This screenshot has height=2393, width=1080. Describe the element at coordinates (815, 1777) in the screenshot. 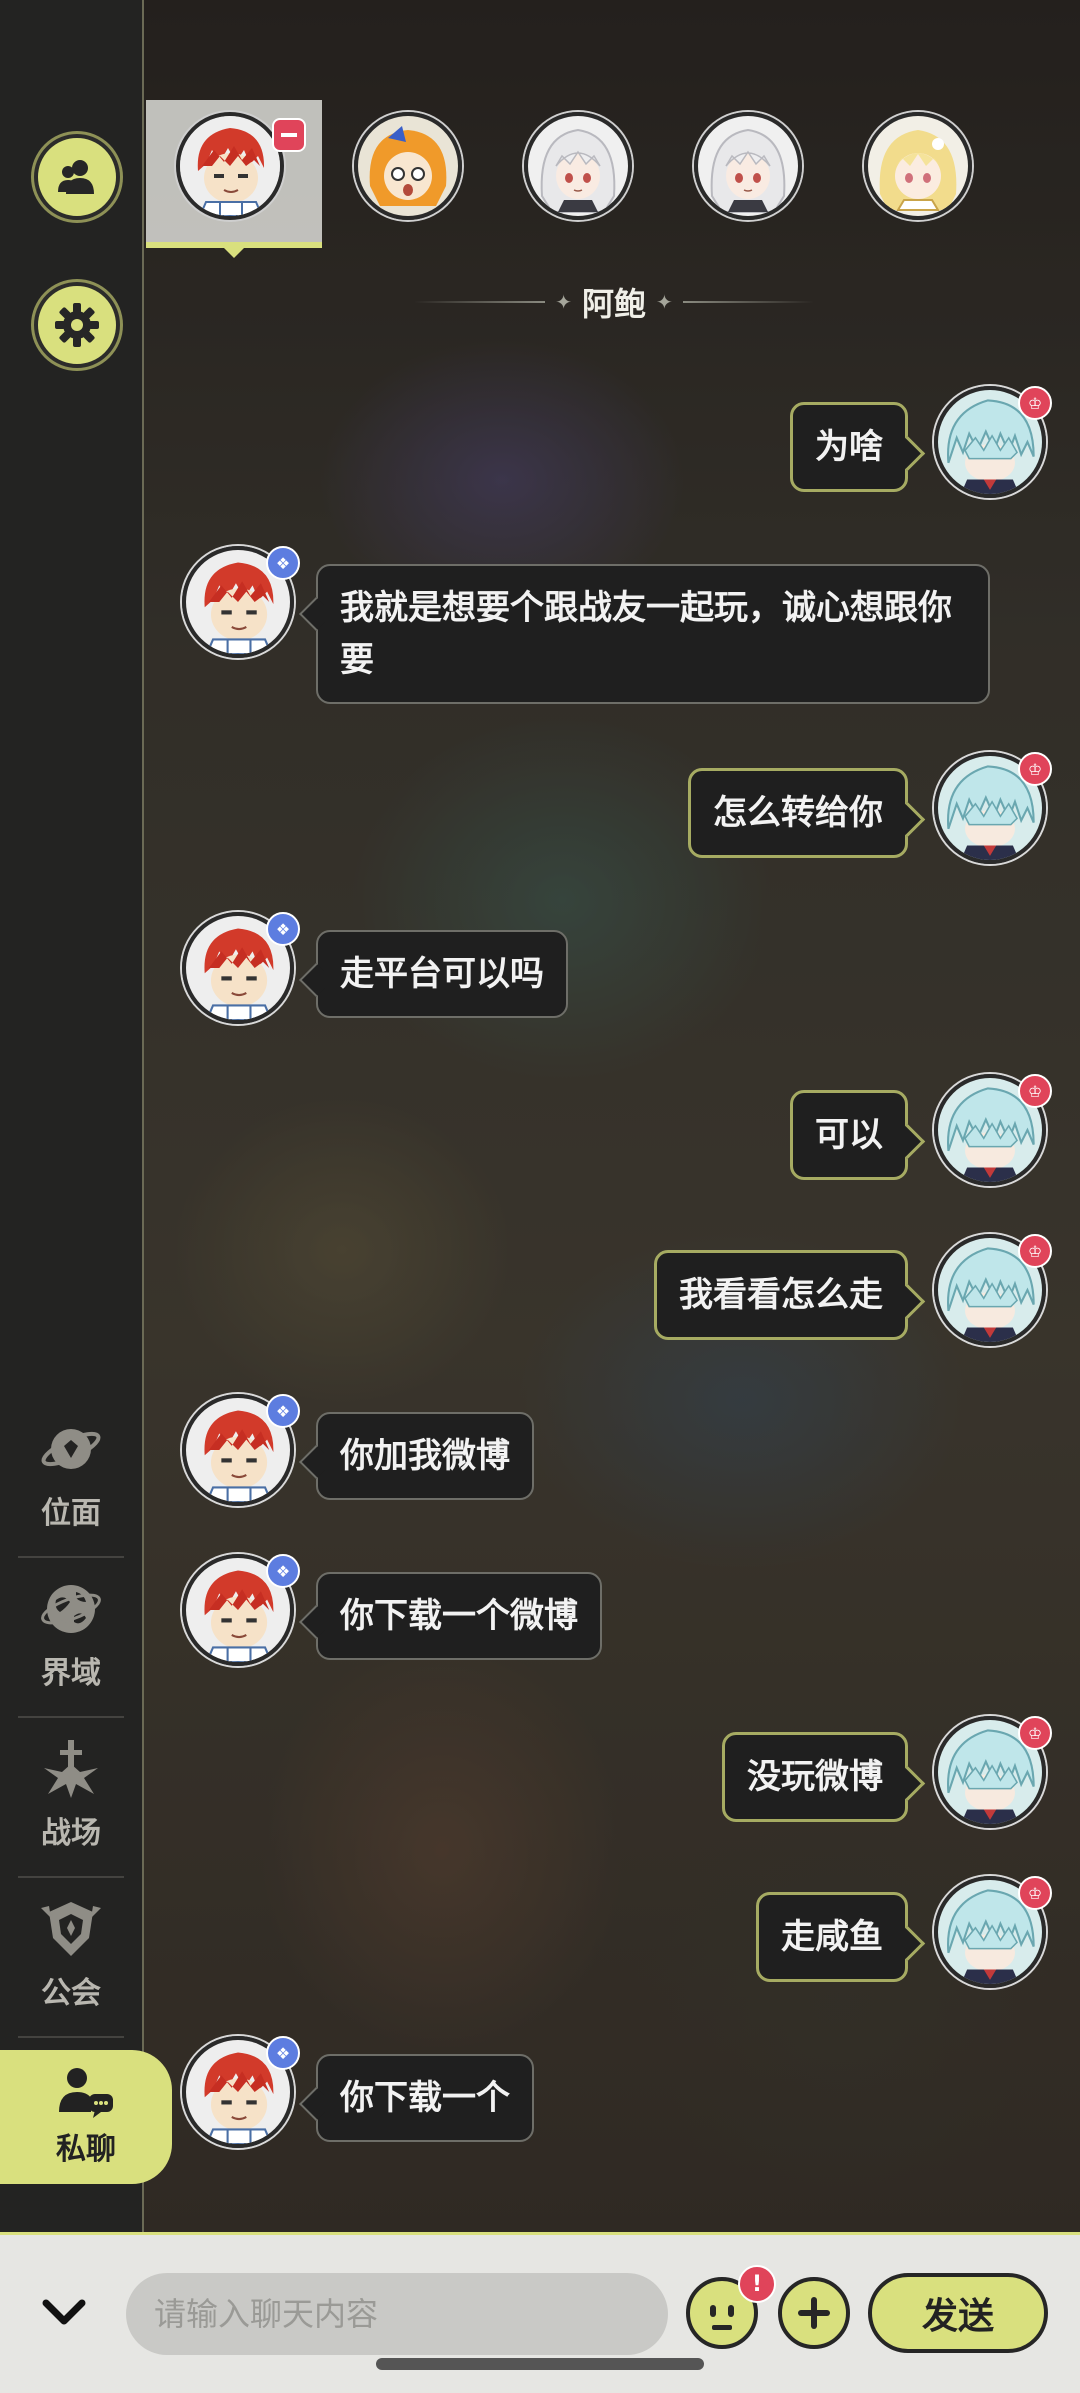

I see `message-bubble-outgoing: 没玩微博` at that location.